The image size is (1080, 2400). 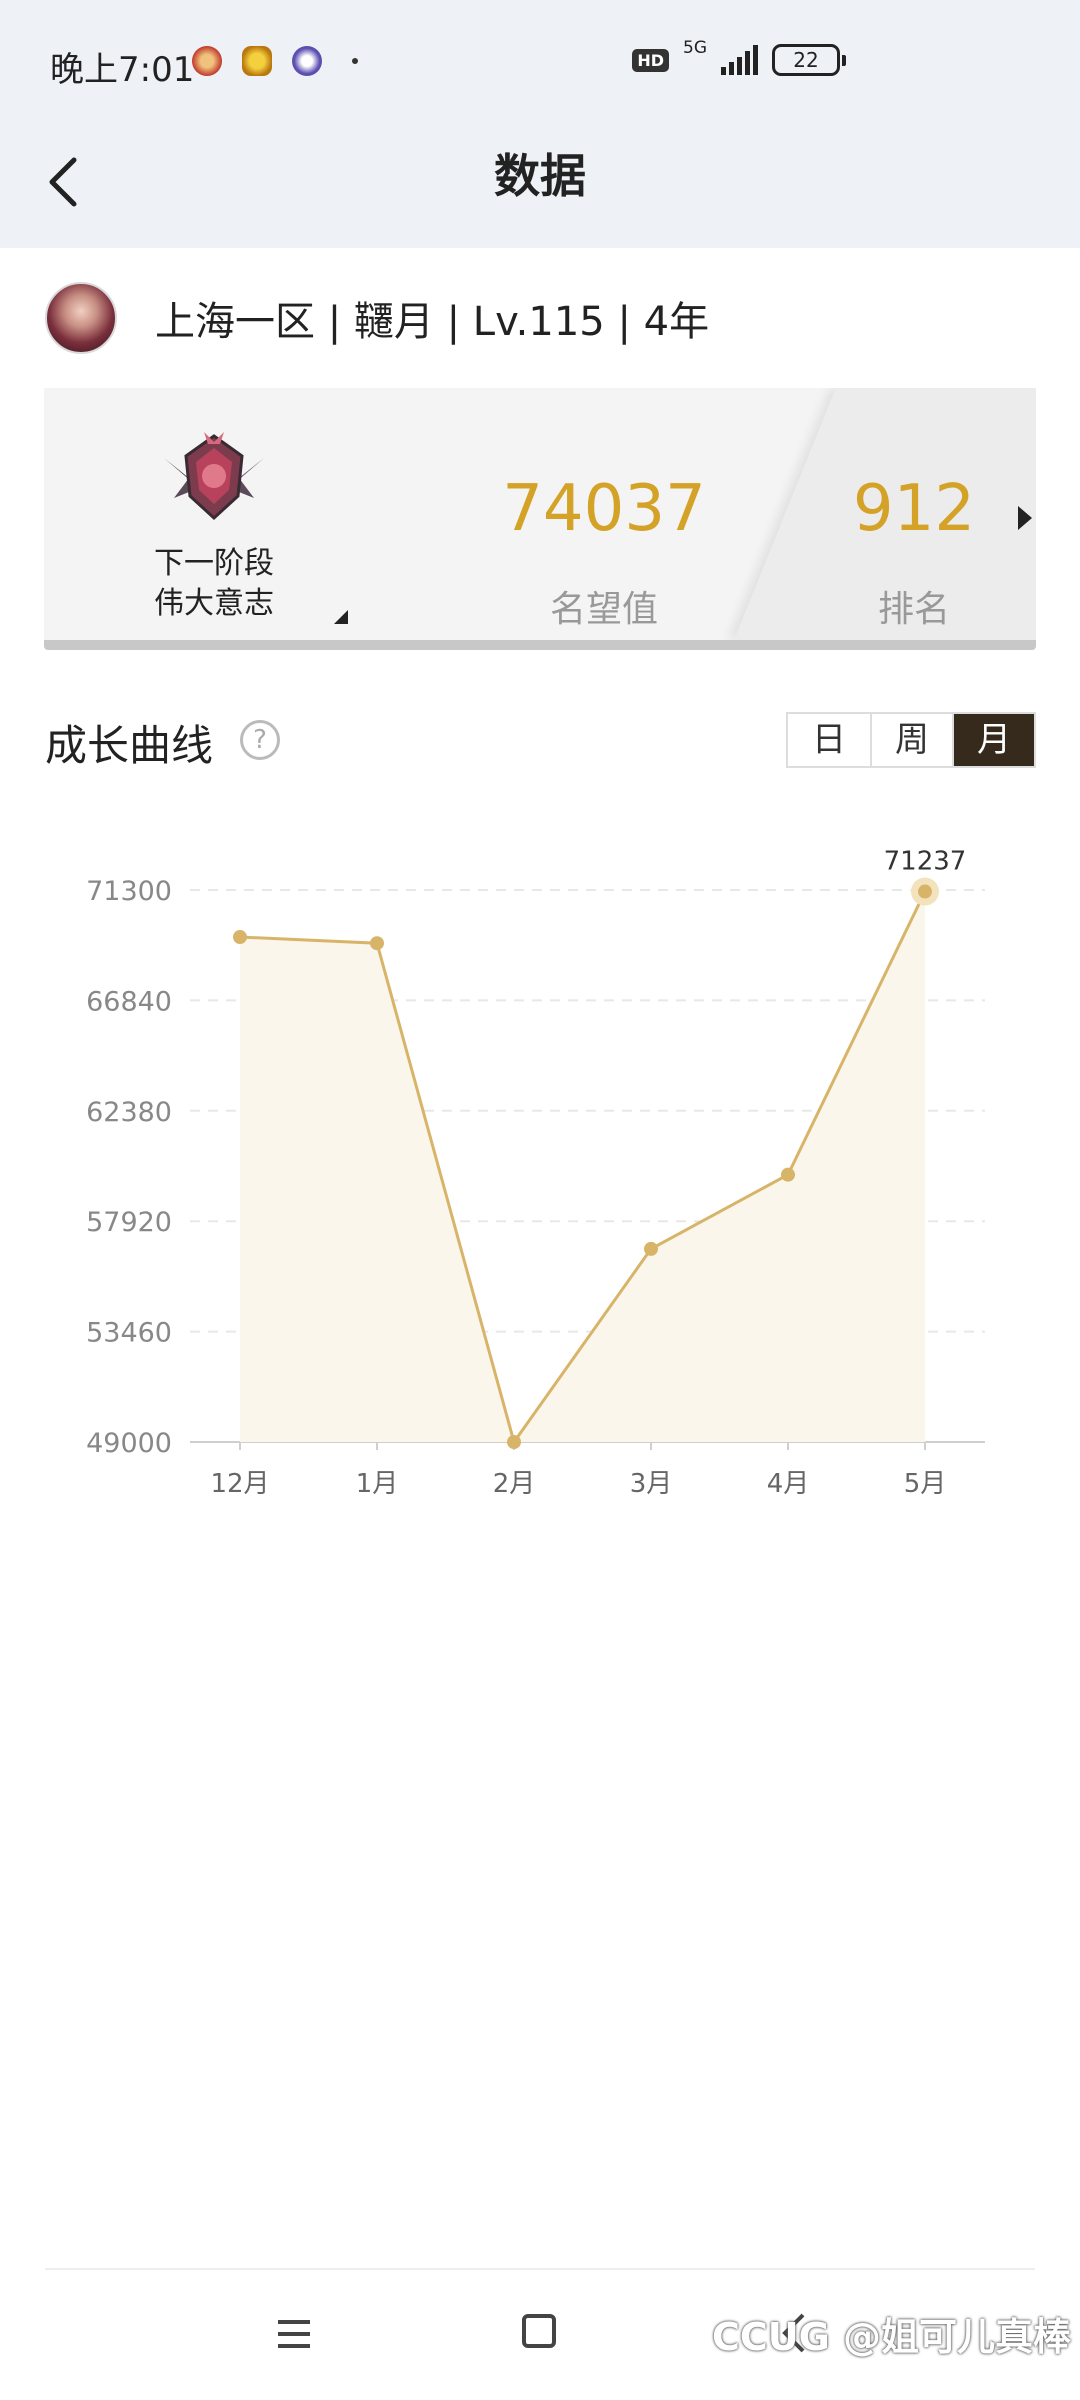 I want to click on x-tick-label: 5月, so click(x=925, y=1484).